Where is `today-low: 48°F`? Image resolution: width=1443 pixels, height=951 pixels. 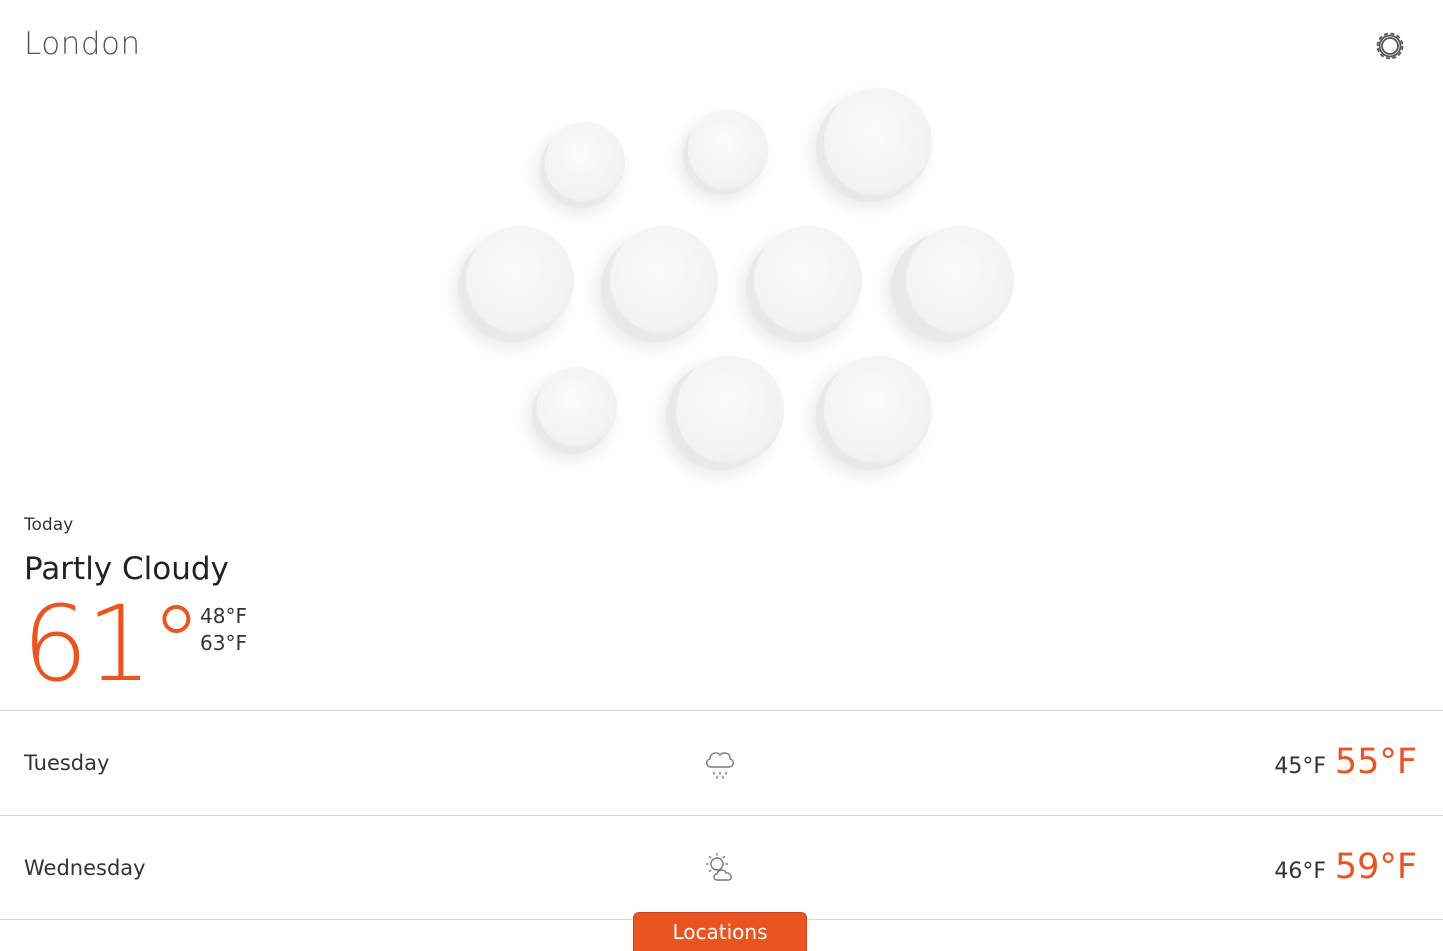
today-low: 48°F is located at coordinates (223, 616).